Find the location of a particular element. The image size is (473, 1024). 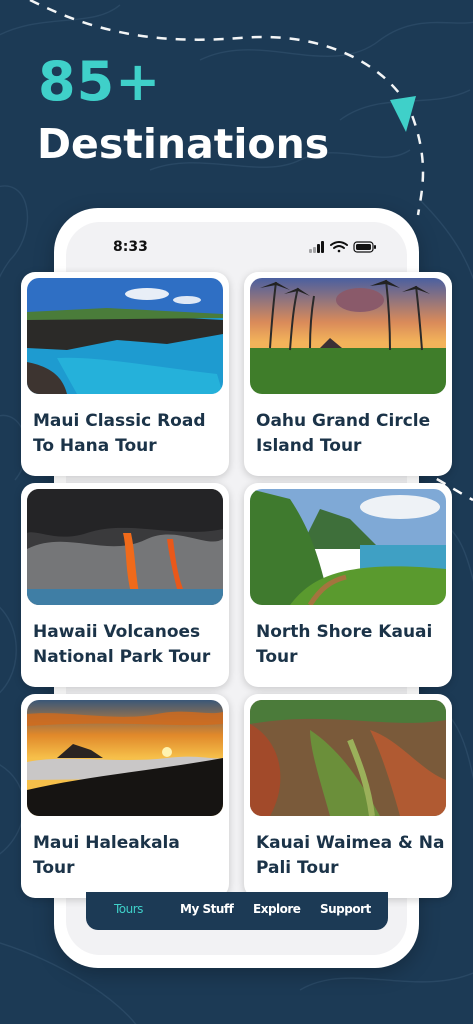

canyon-photo is located at coordinates (348, 758).